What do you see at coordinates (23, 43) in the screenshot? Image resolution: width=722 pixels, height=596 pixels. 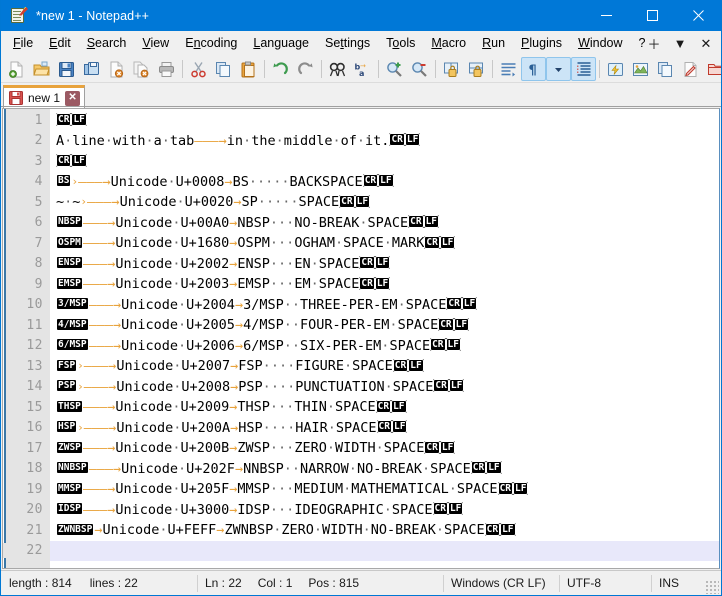 I see `menu-file: File` at bounding box center [23, 43].